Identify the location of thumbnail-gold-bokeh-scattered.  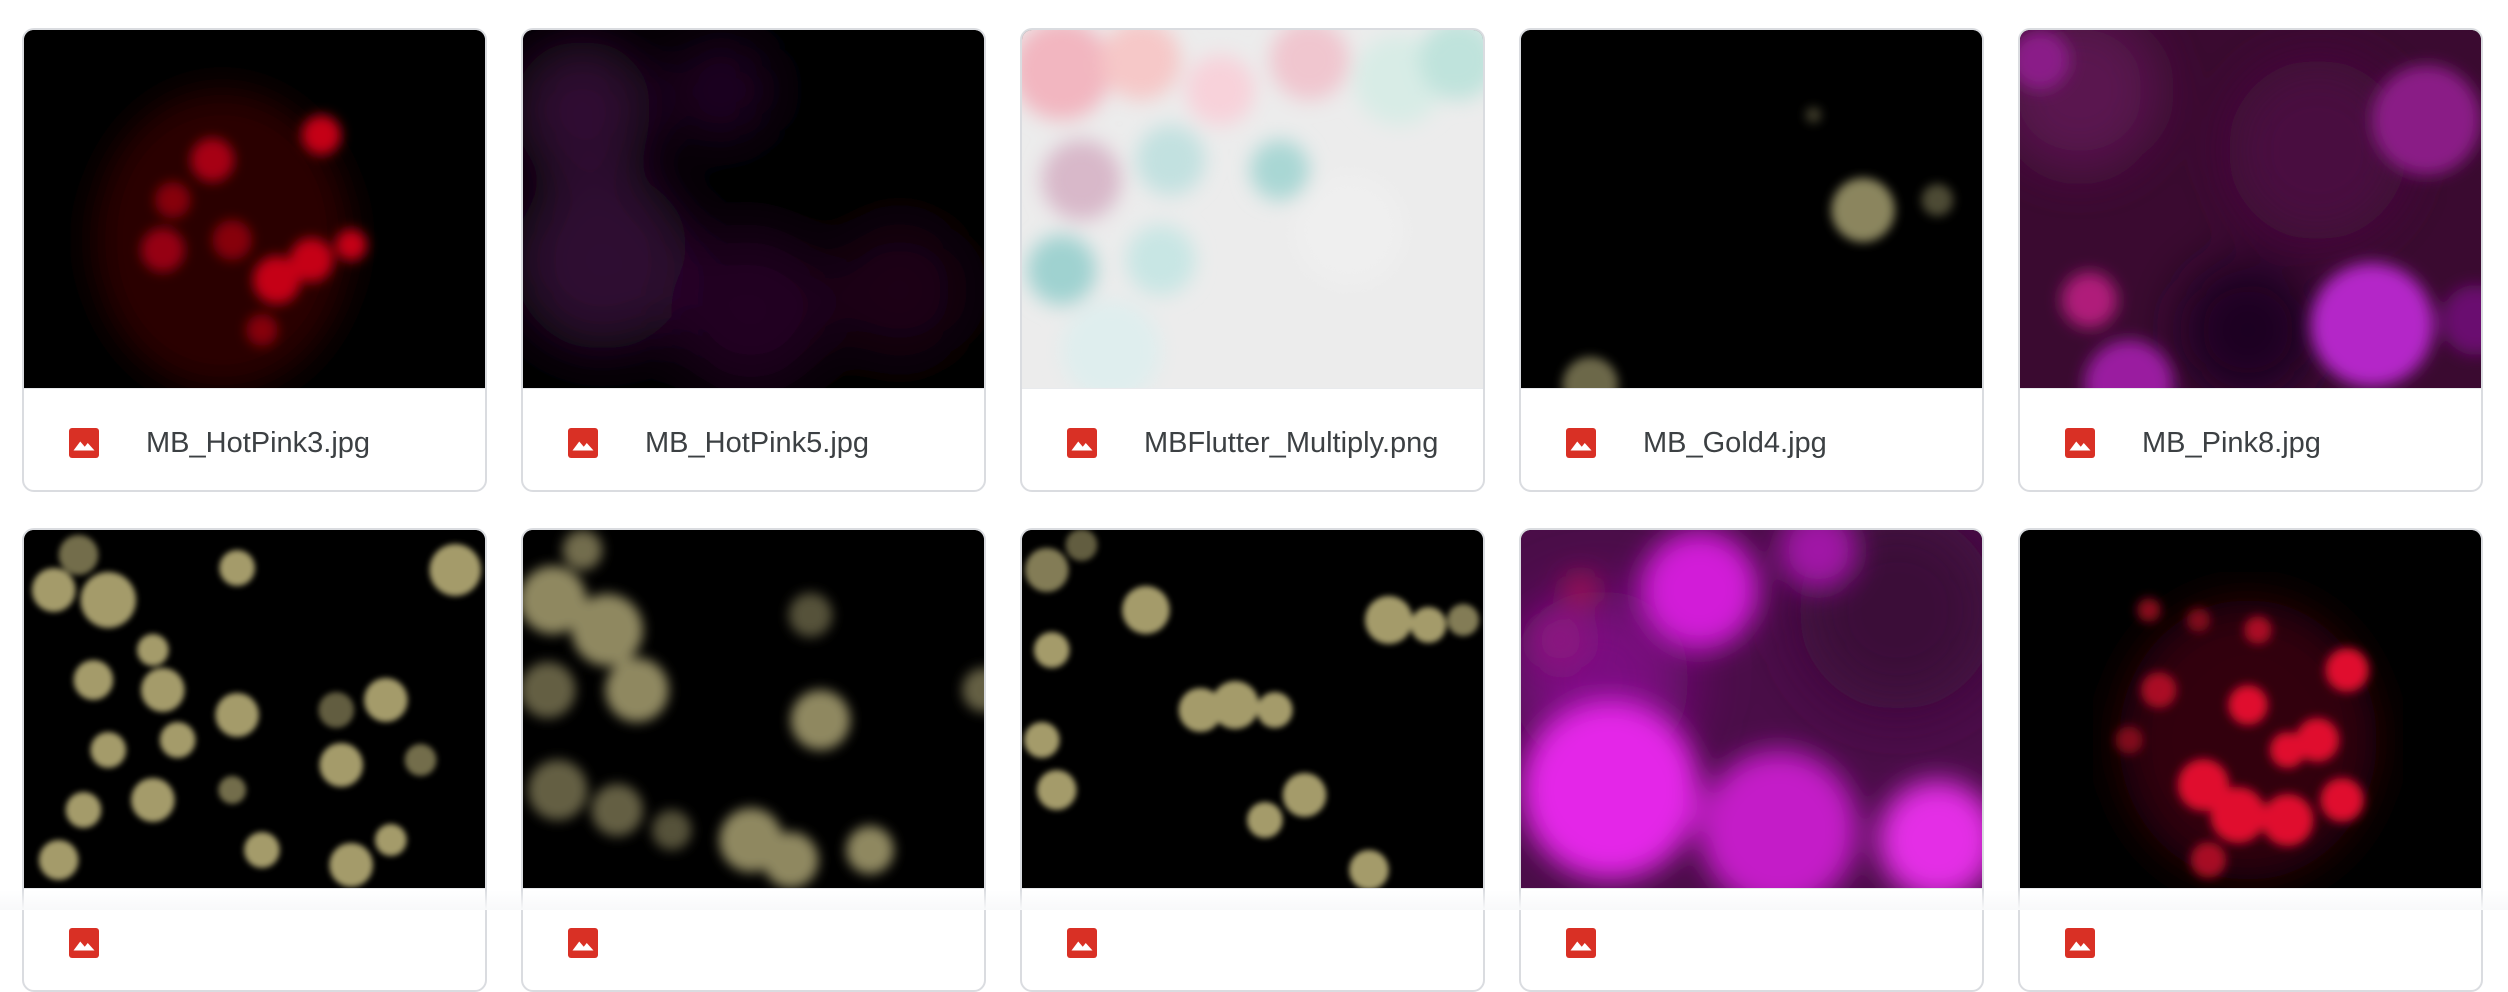
(1252, 709).